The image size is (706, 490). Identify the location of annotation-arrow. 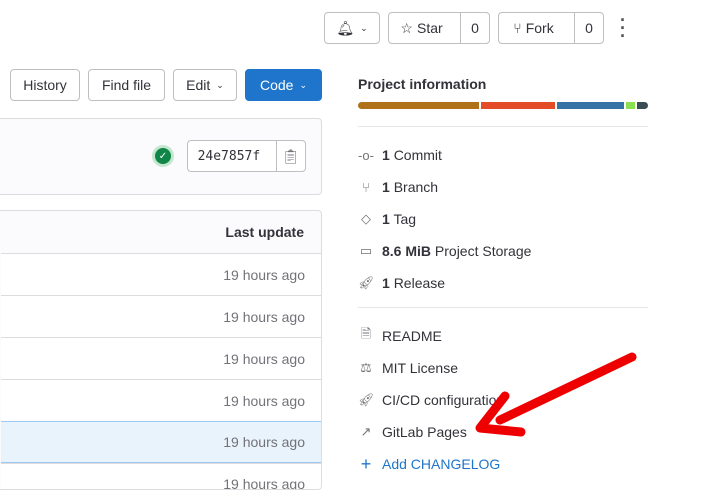
(556, 394).